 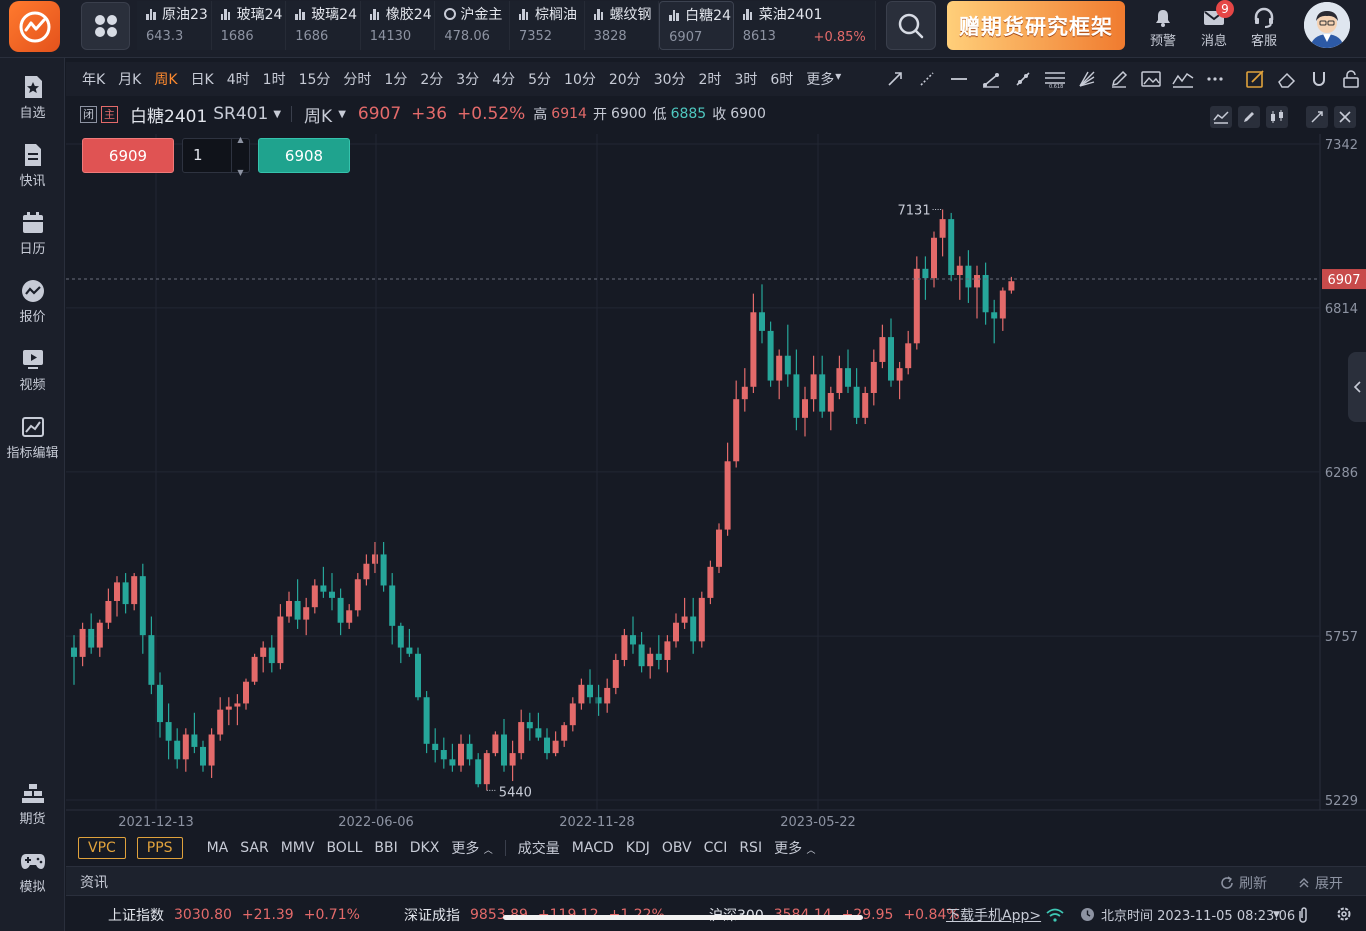 What do you see at coordinates (238, 79) in the screenshot?
I see `tab-period-4: 4时` at bounding box center [238, 79].